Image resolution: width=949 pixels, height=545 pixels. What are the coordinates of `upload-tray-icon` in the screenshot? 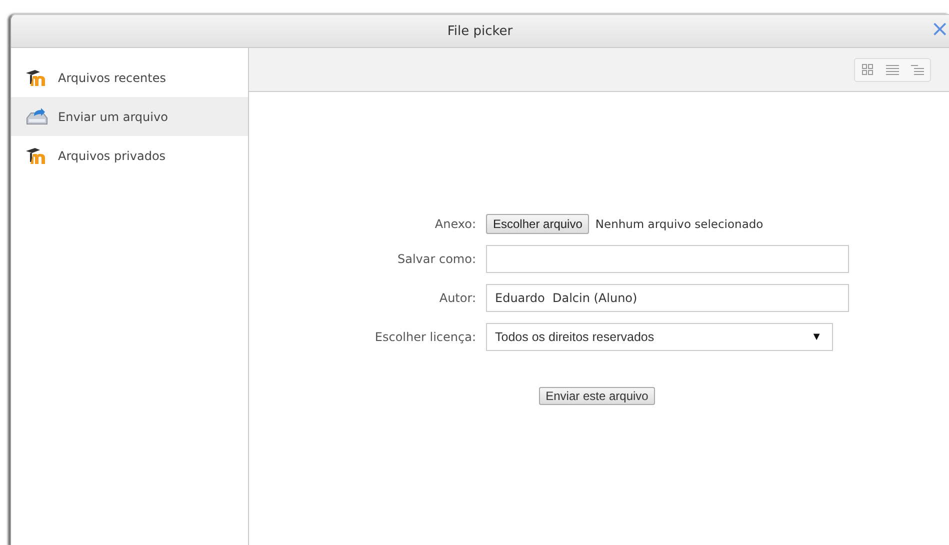 It's located at (37, 117).